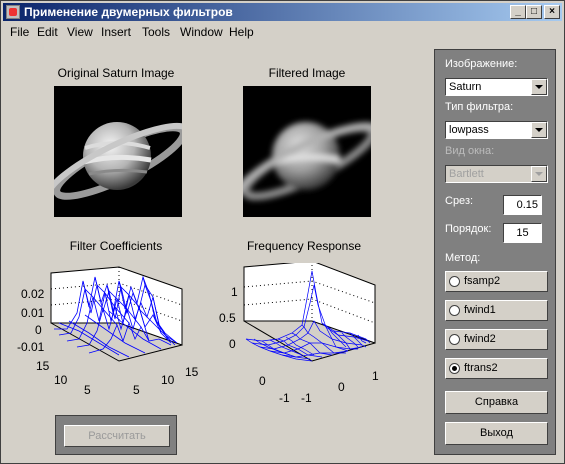 This screenshot has height=464, width=565. What do you see at coordinates (33, 294) in the screenshot?
I see `coef-ztick: 0.02` at bounding box center [33, 294].